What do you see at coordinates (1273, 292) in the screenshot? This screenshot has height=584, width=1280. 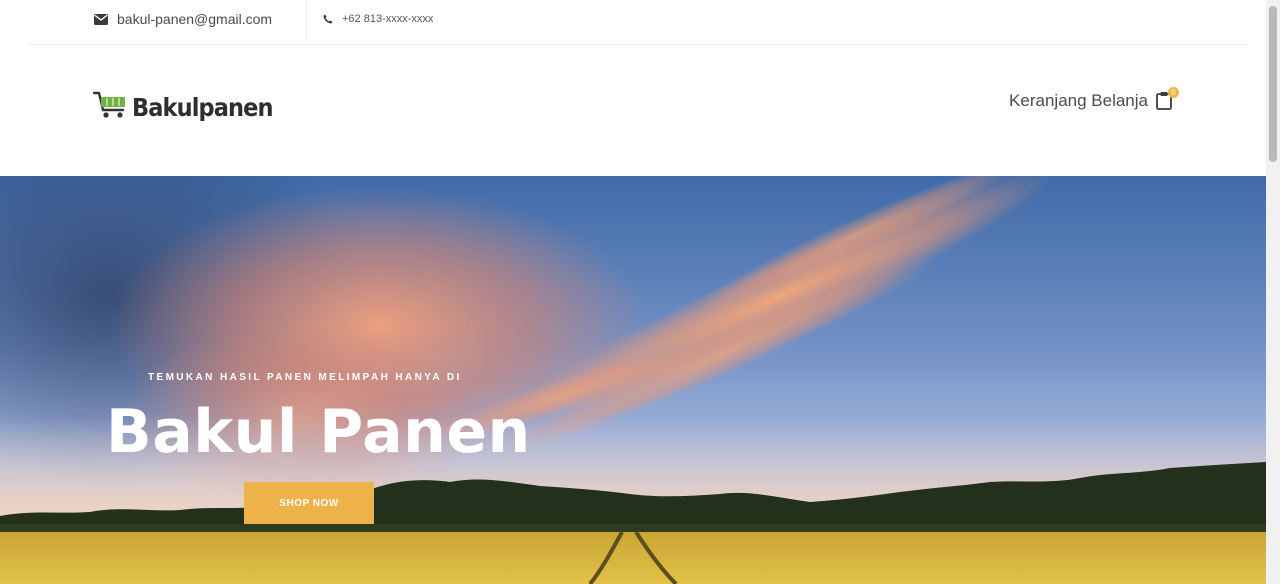 I see `page-scrollbar` at bounding box center [1273, 292].